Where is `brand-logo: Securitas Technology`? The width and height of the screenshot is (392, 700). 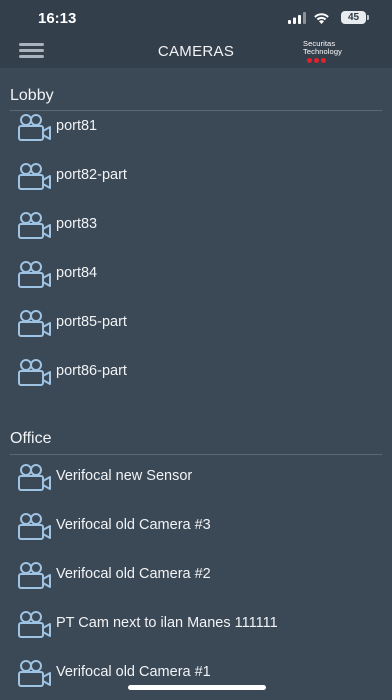
brand-logo: Securitas Technology is located at coordinates (330, 51).